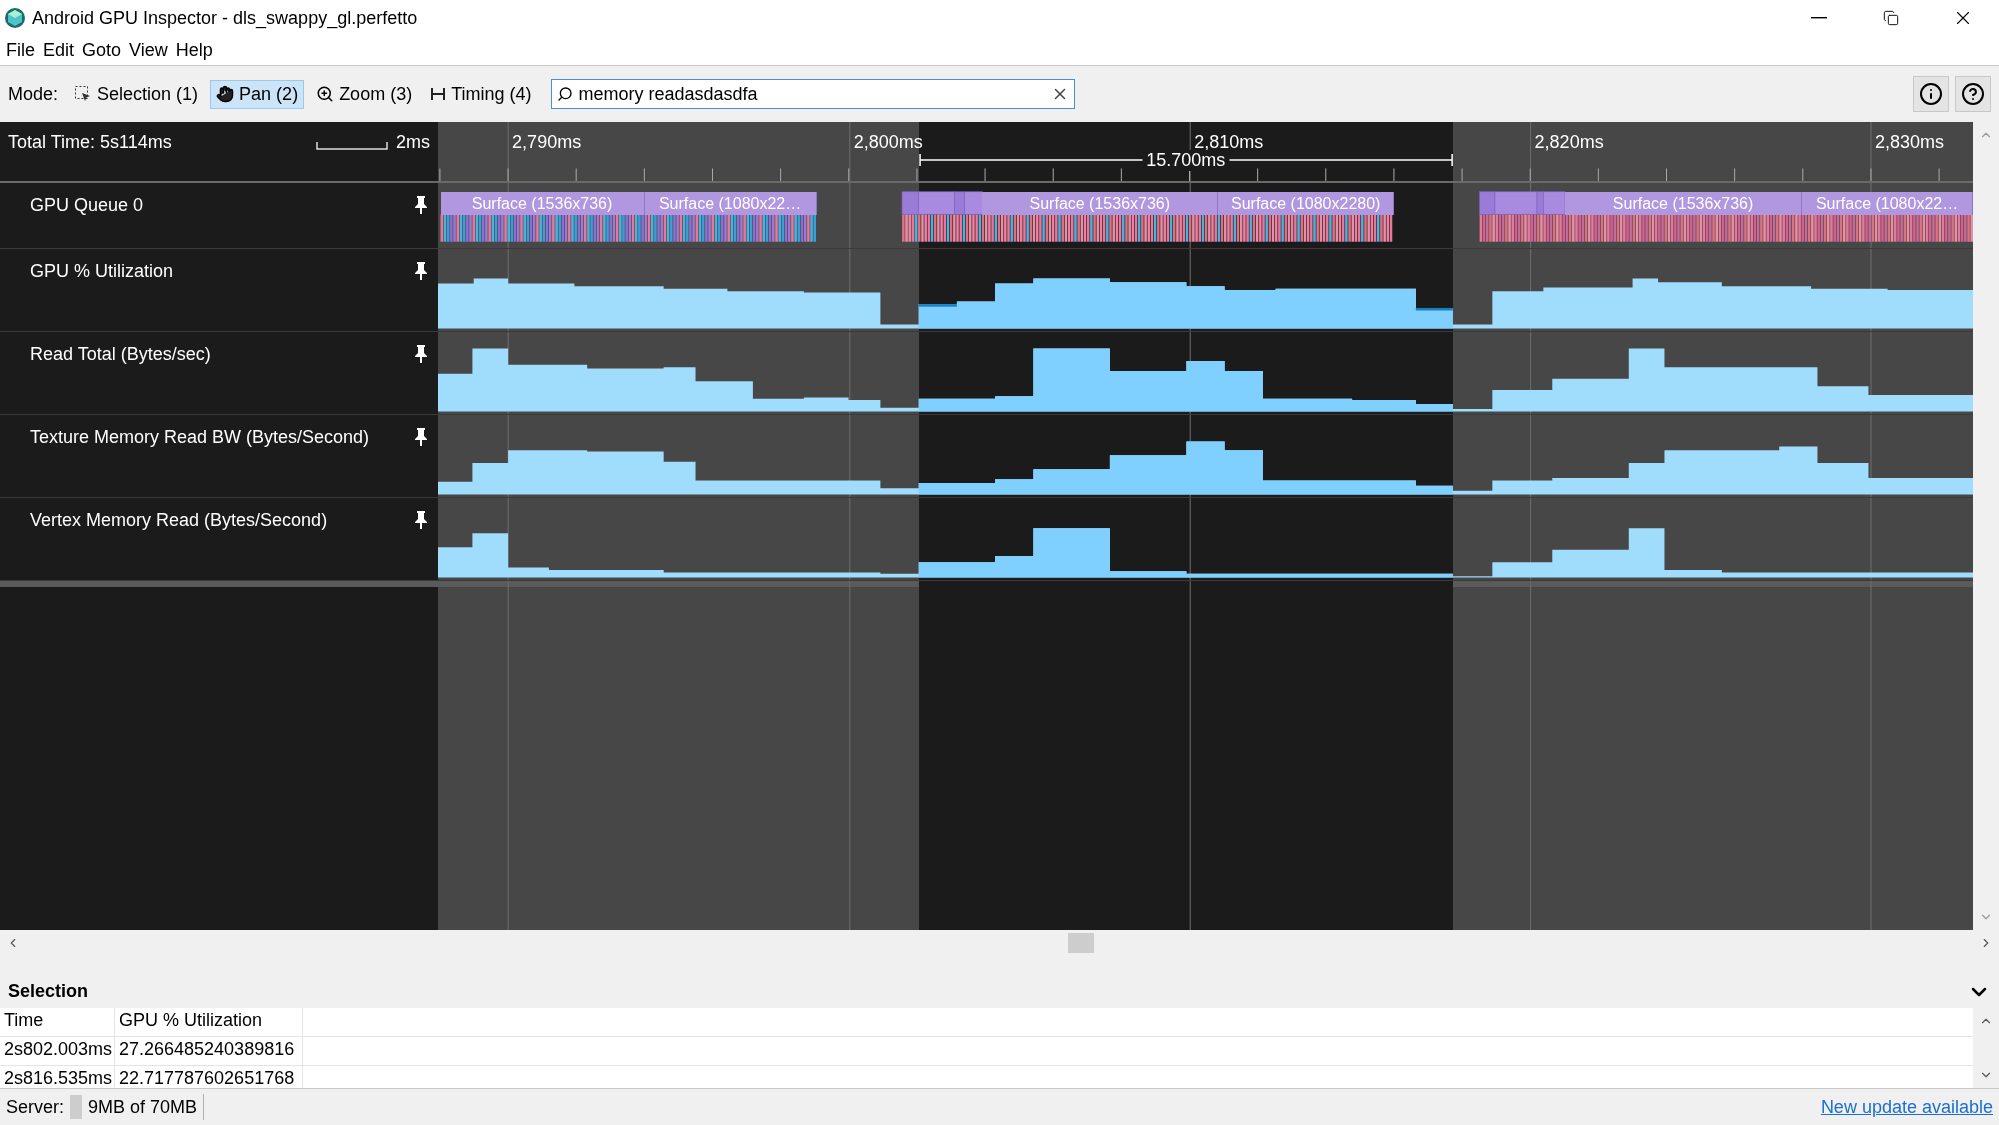 Image resolution: width=1999 pixels, height=1125 pixels. Describe the element at coordinates (225, 94) in the screenshot. I see `hand-icon` at that location.